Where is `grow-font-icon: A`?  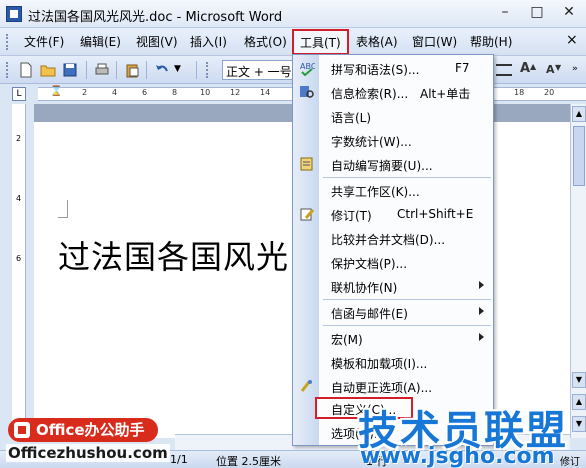 grow-font-icon: A is located at coordinates (525, 68).